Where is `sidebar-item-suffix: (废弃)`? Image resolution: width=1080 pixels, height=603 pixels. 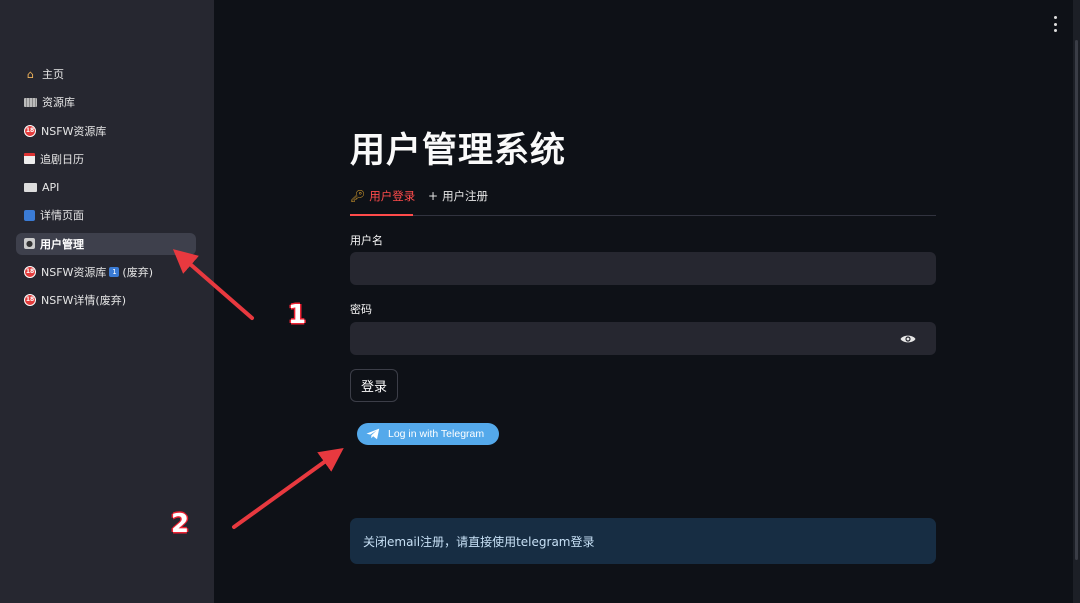
sidebar-item-suffix: (废弃) is located at coordinates (138, 273).